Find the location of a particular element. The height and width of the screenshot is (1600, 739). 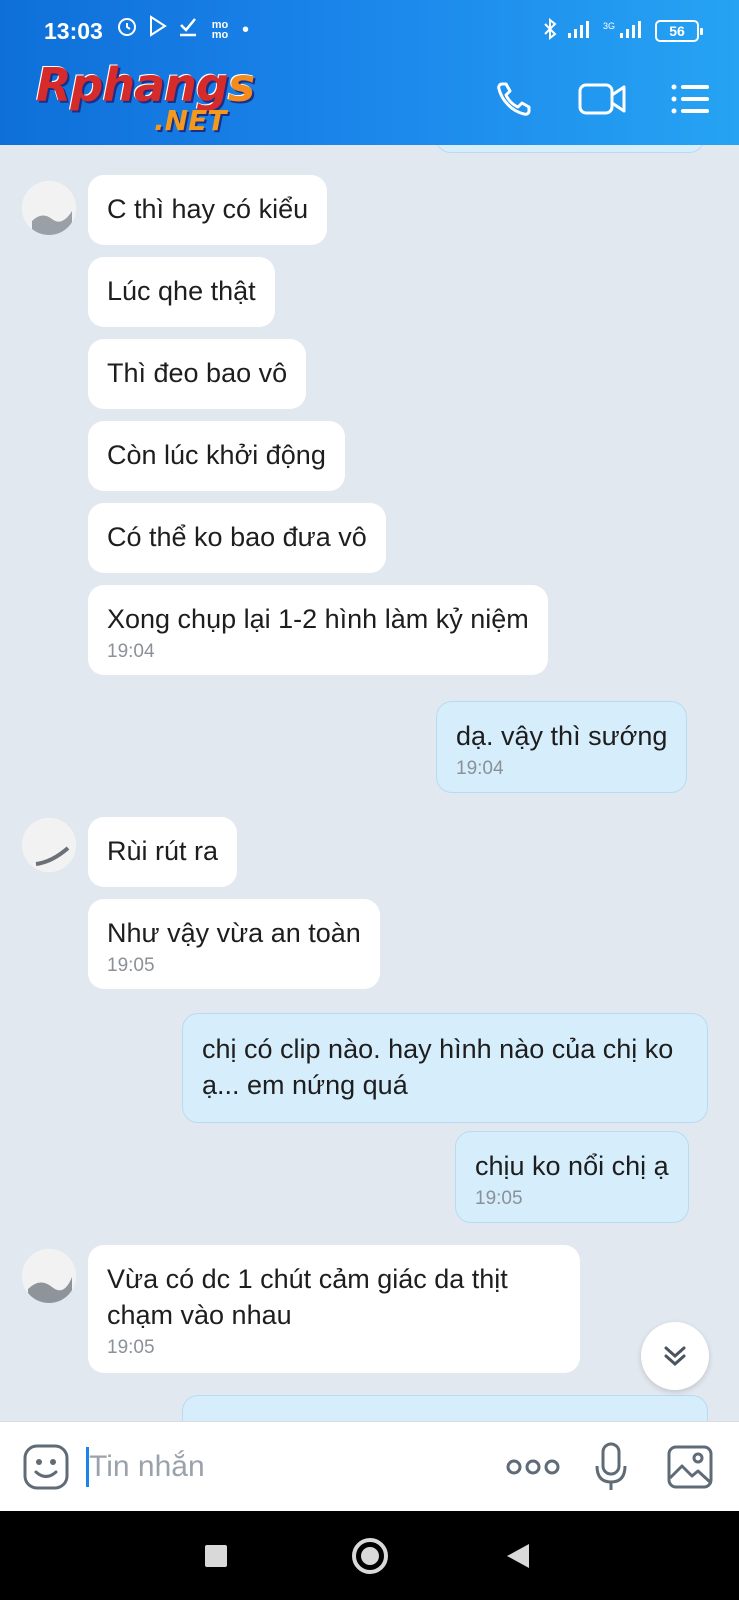

momo-icon: mo mo is located at coordinates (220, 30).